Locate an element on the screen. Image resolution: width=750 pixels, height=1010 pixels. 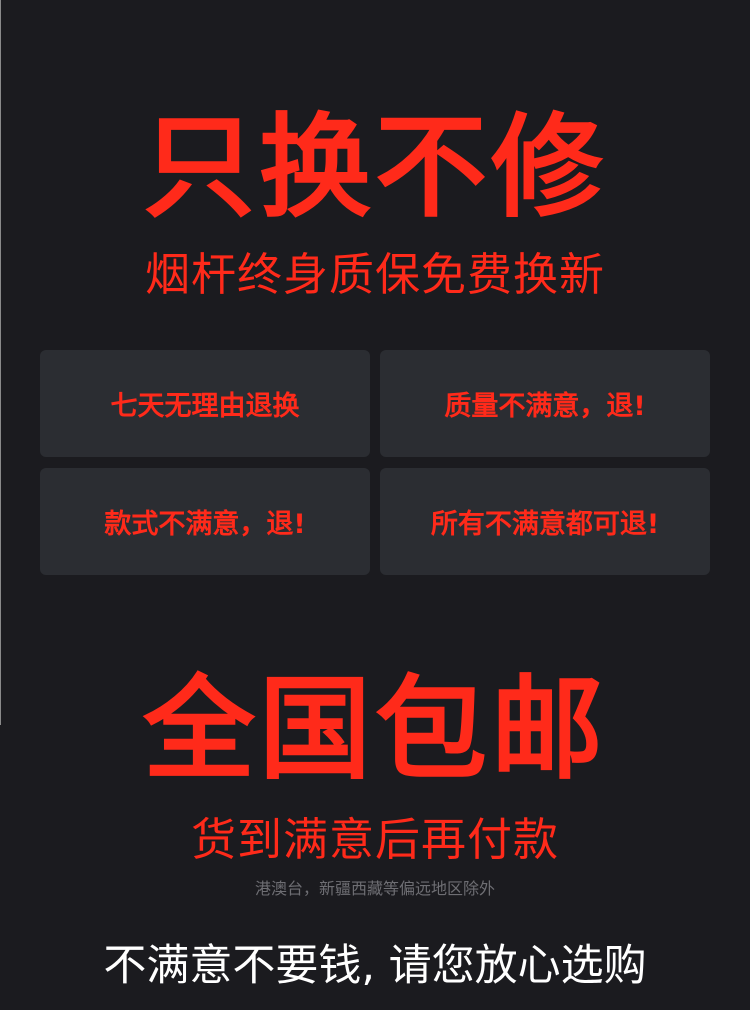
guarantee-card-label: 七天无理由退换 is located at coordinates (205, 406).